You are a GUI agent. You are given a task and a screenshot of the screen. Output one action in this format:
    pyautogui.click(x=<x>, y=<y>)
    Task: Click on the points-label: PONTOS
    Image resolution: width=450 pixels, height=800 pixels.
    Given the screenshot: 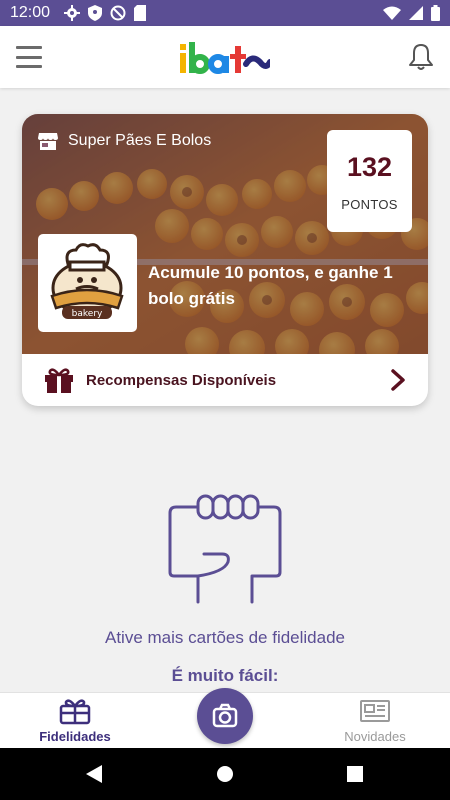 What is the action you would take?
    pyautogui.click(x=369, y=204)
    